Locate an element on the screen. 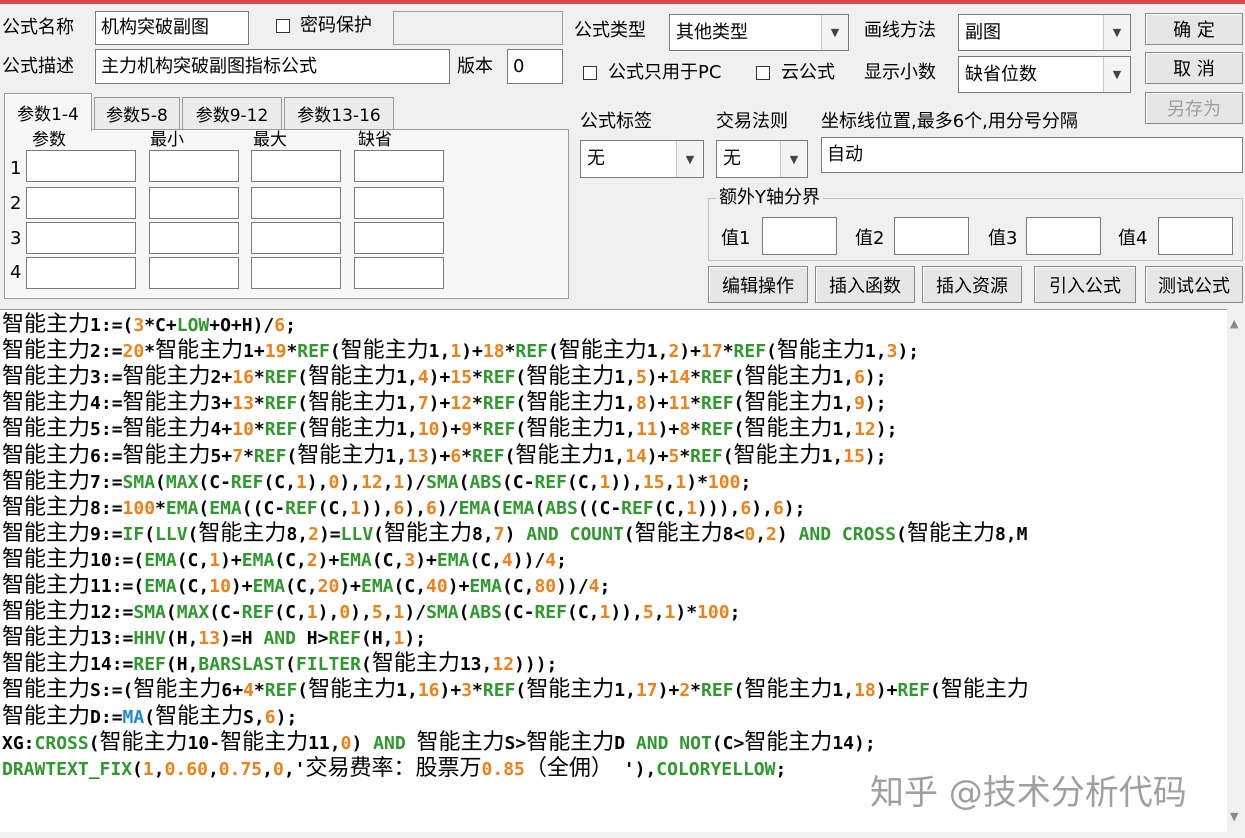 The width and height of the screenshot is (1245, 838). param-1-default-input is located at coordinates (399, 166).